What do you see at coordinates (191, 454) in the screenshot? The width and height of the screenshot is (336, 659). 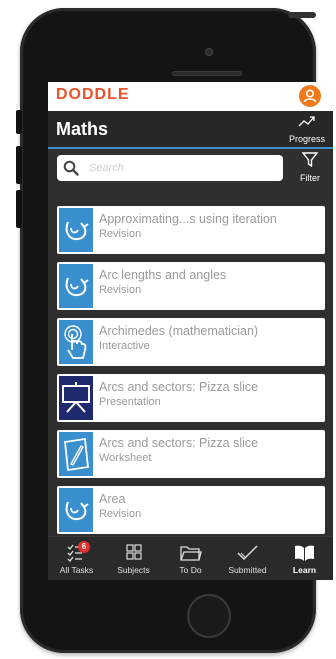 I see `list-item: Arcs and sectors: Pizza slice Worksheet` at bounding box center [191, 454].